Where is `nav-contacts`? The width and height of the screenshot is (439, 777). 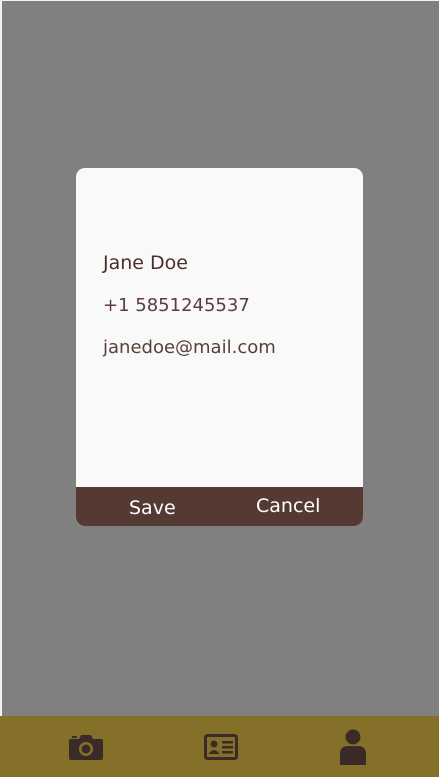 nav-contacts is located at coordinates (221, 746).